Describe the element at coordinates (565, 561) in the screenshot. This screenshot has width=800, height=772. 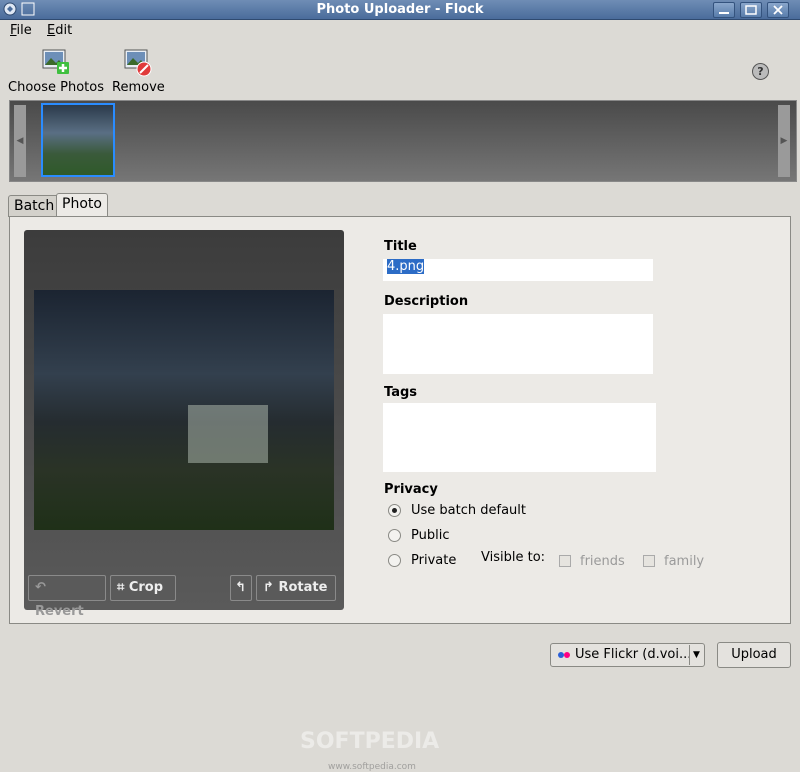
I see `friends-checkbox` at that location.